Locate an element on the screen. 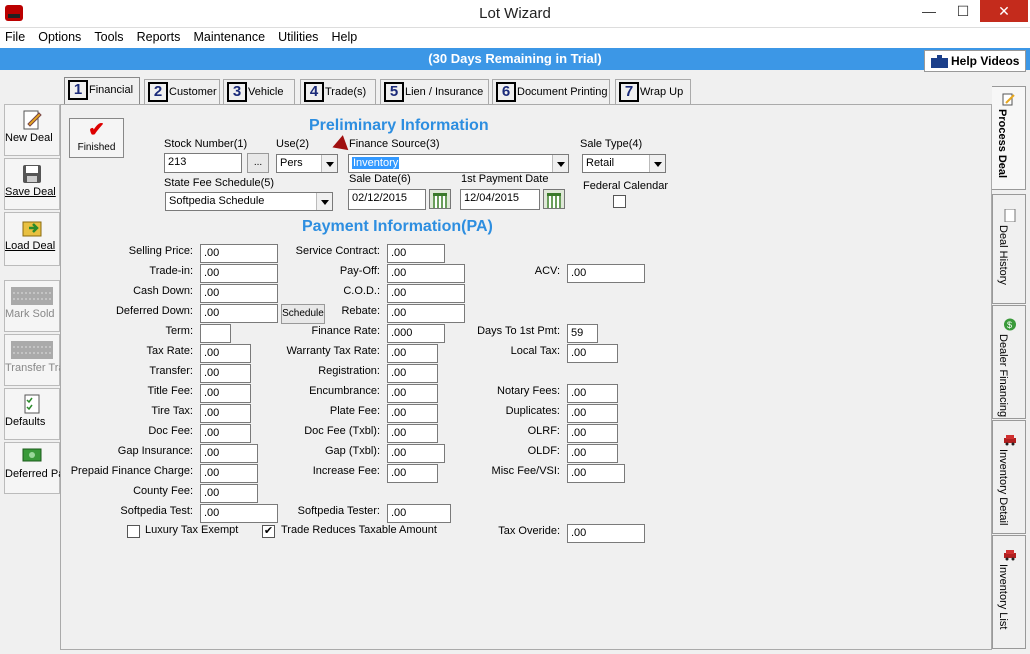 This screenshot has height=654, width=1030. finance-source-value: Inventory is located at coordinates (376, 163).